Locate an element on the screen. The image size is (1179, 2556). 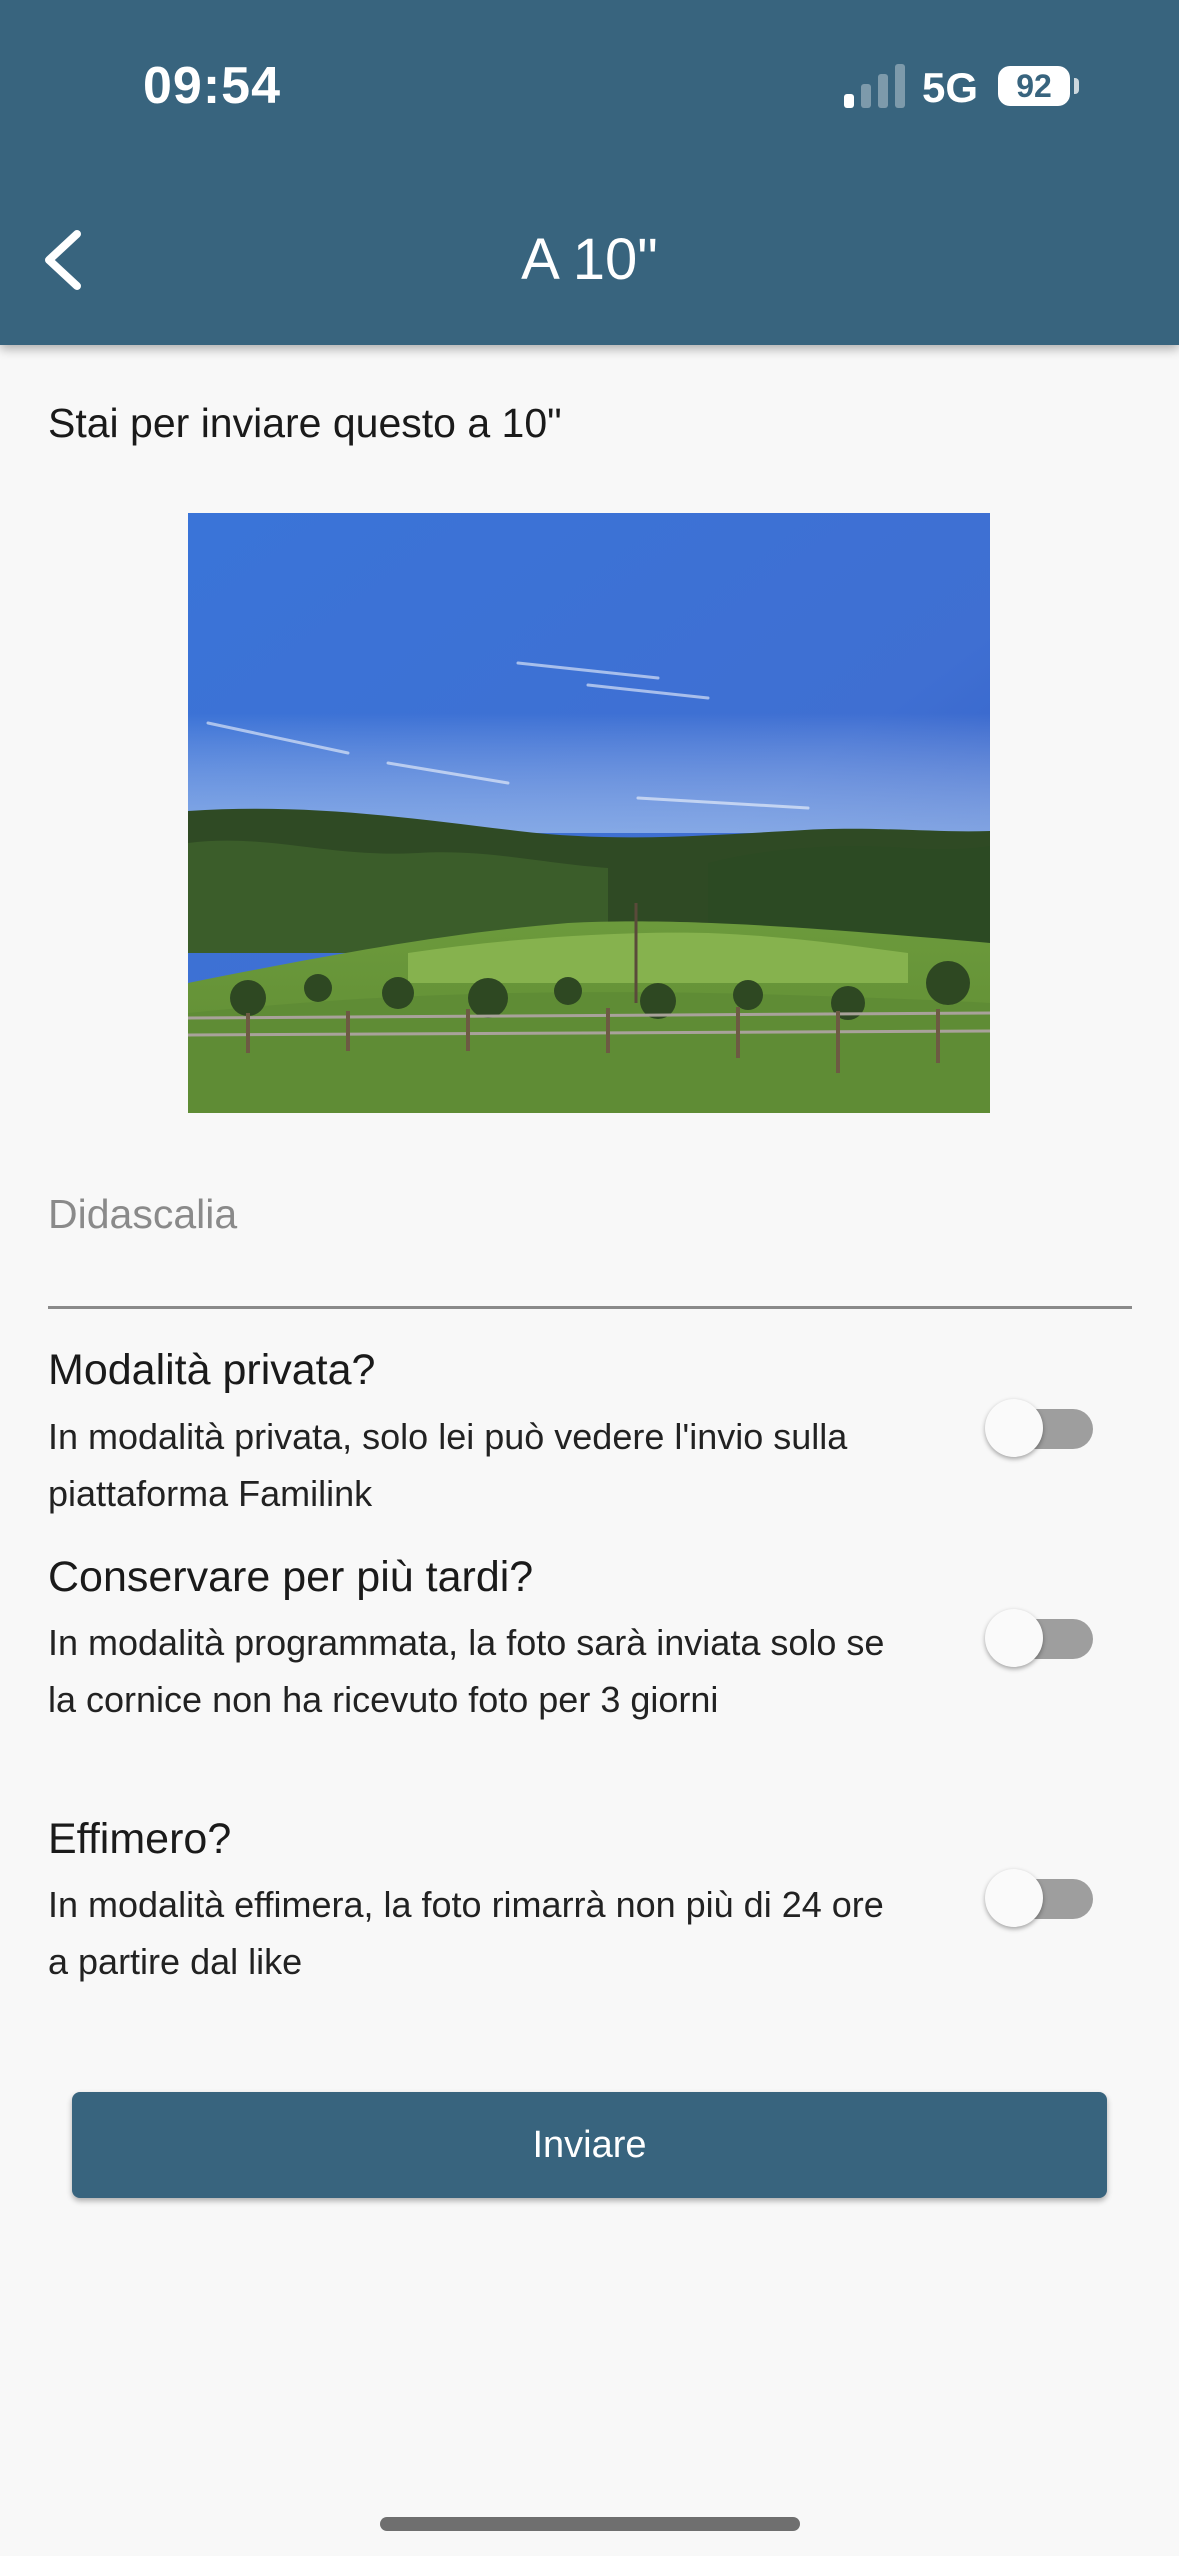
save-later-toggle is located at coordinates (1039, 1637).